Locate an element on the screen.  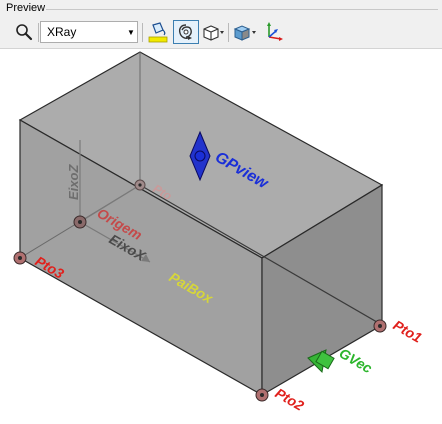
fill-color-button is located at coordinates (158, 32).